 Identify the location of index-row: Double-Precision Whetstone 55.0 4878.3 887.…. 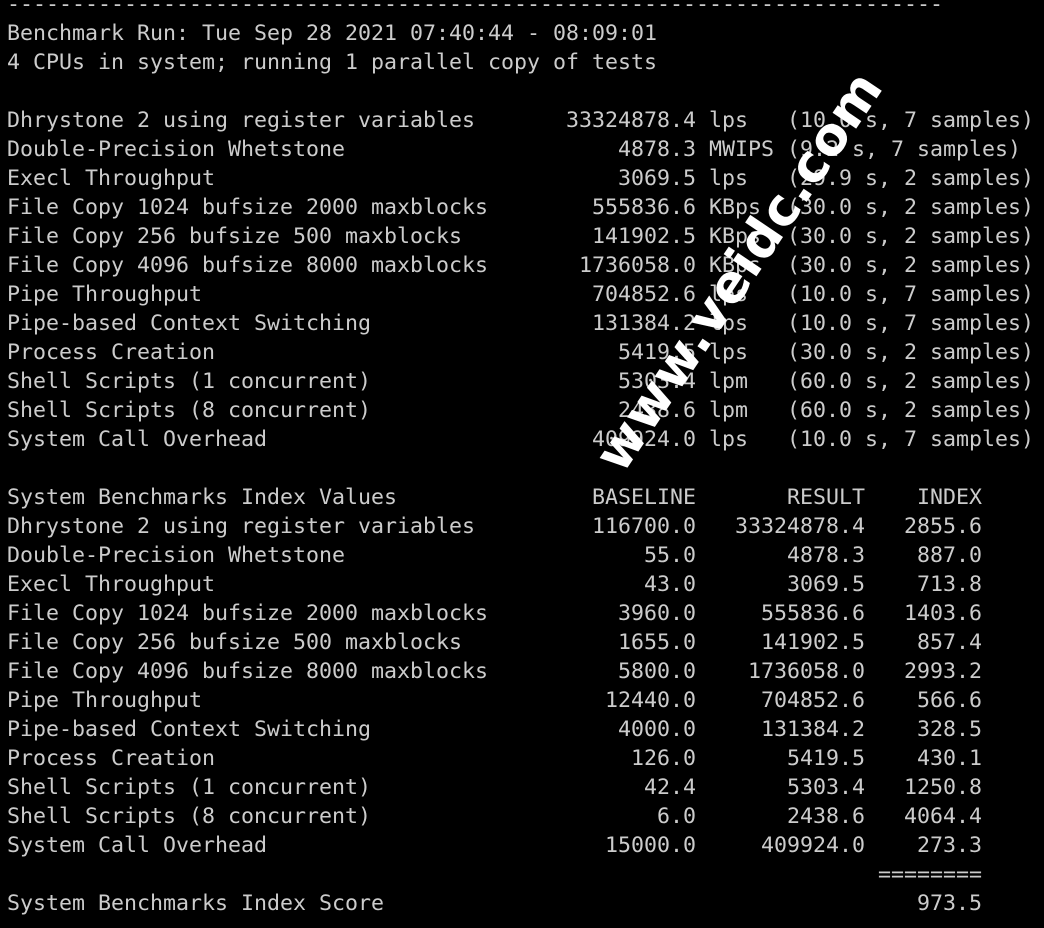
(525, 555).